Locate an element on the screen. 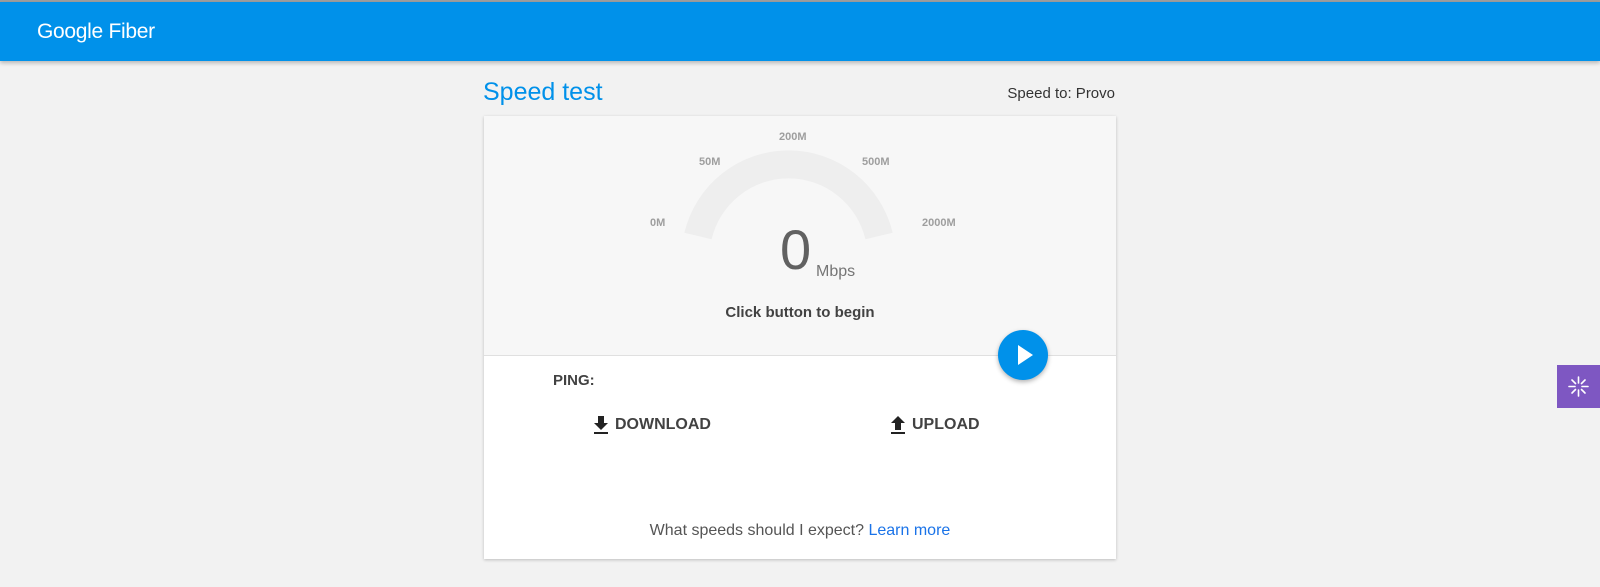  learn-more-link: Learn more is located at coordinates (909, 530).